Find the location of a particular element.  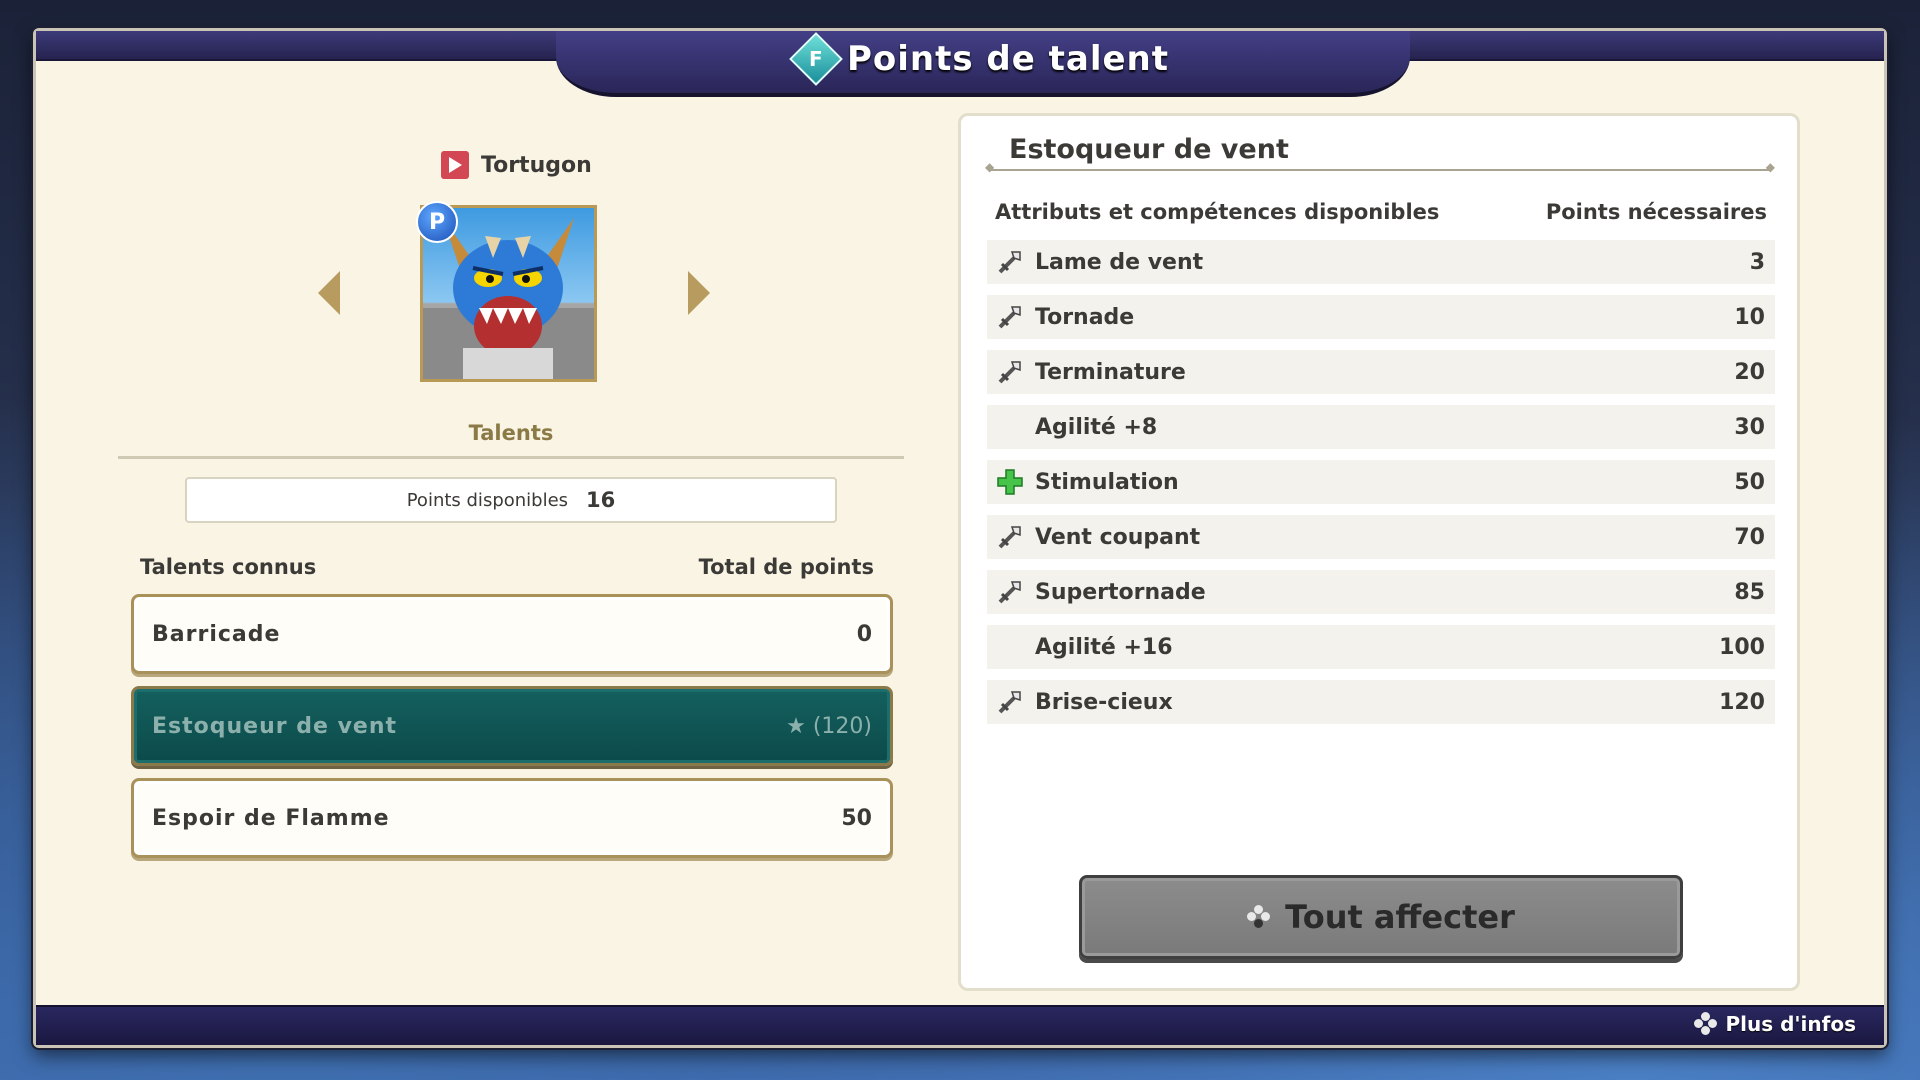

character-name-row: Tortugon is located at coordinates (516, 165).